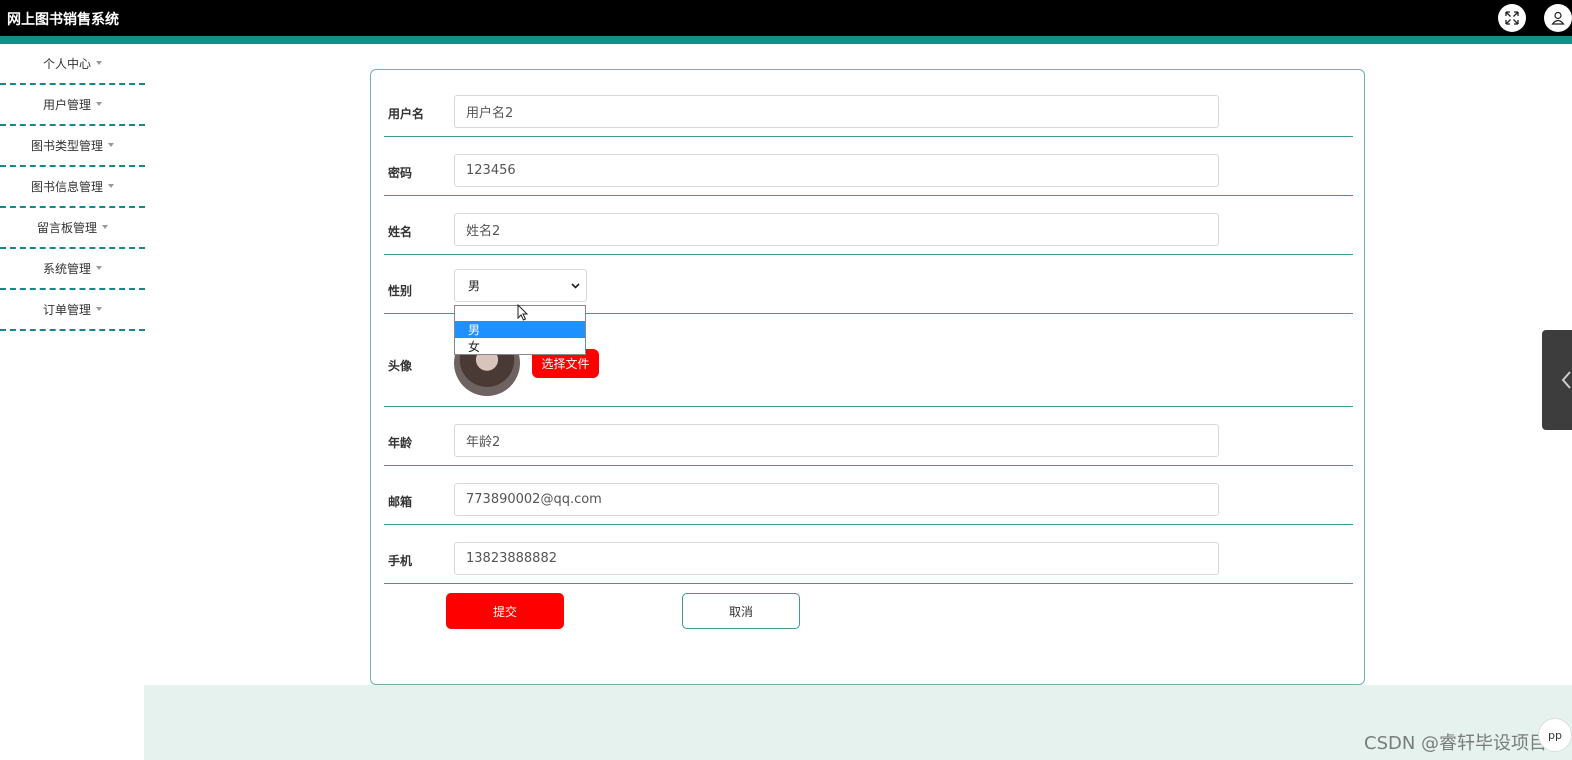 This screenshot has height=760, width=1572. Describe the element at coordinates (1555, 735) in the screenshot. I see `floating-app-button: pp` at that location.